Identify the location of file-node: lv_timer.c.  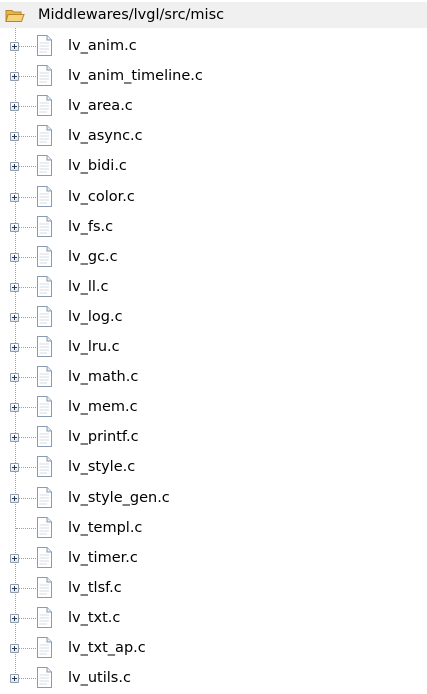
(213, 559).